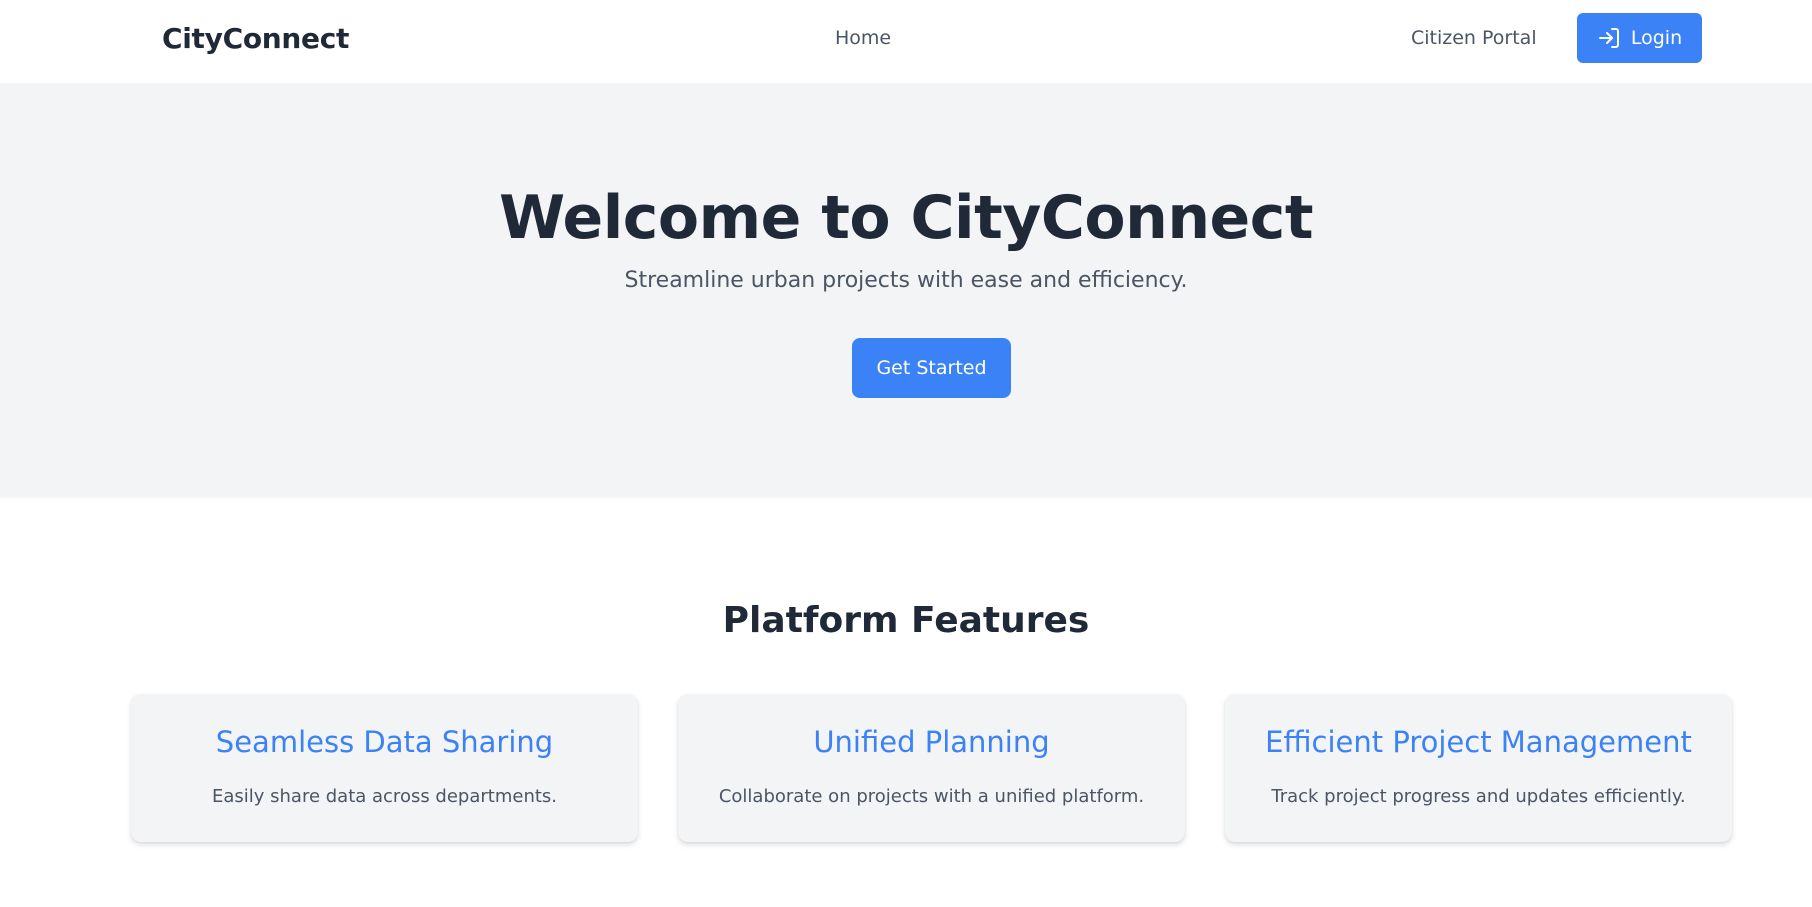  I want to click on feature-card-title: Efficient Project Management, so click(1478, 742).